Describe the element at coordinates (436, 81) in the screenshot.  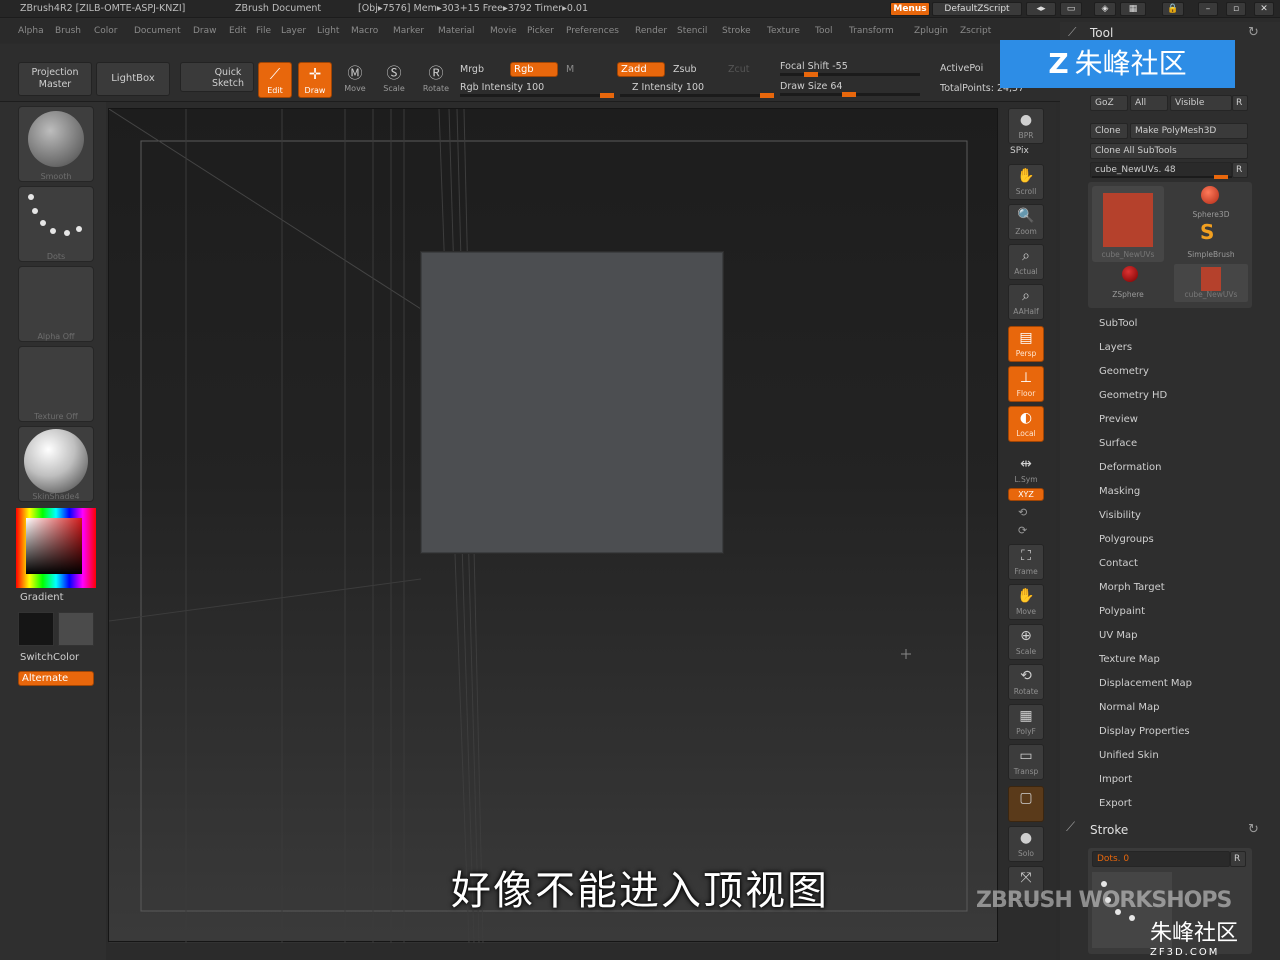
I see `rotate-mode-button: Ⓡ Rotate` at that location.